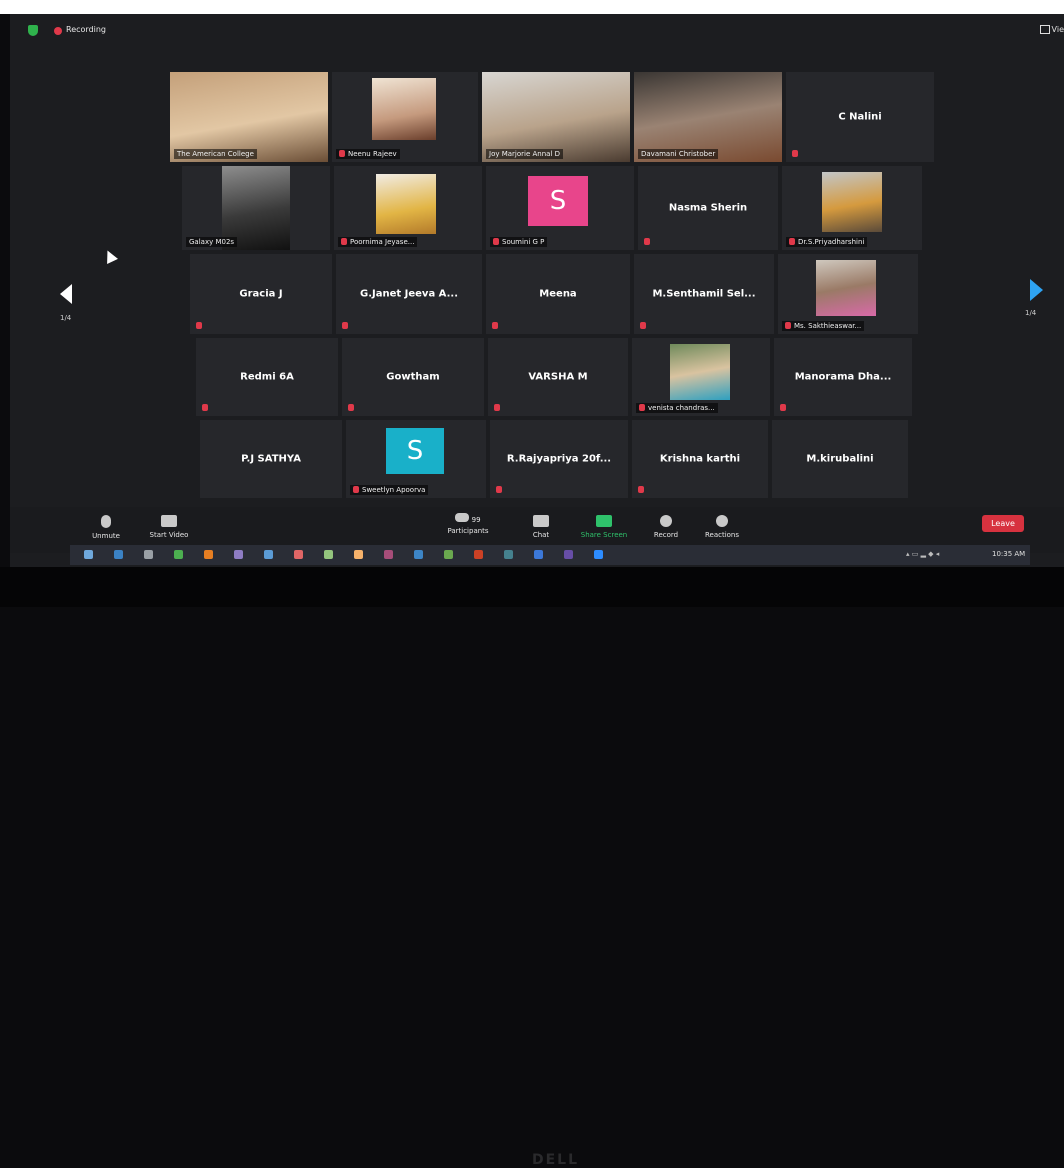  What do you see at coordinates (106, 521) in the screenshot?
I see `microphone-off-icon` at bounding box center [106, 521].